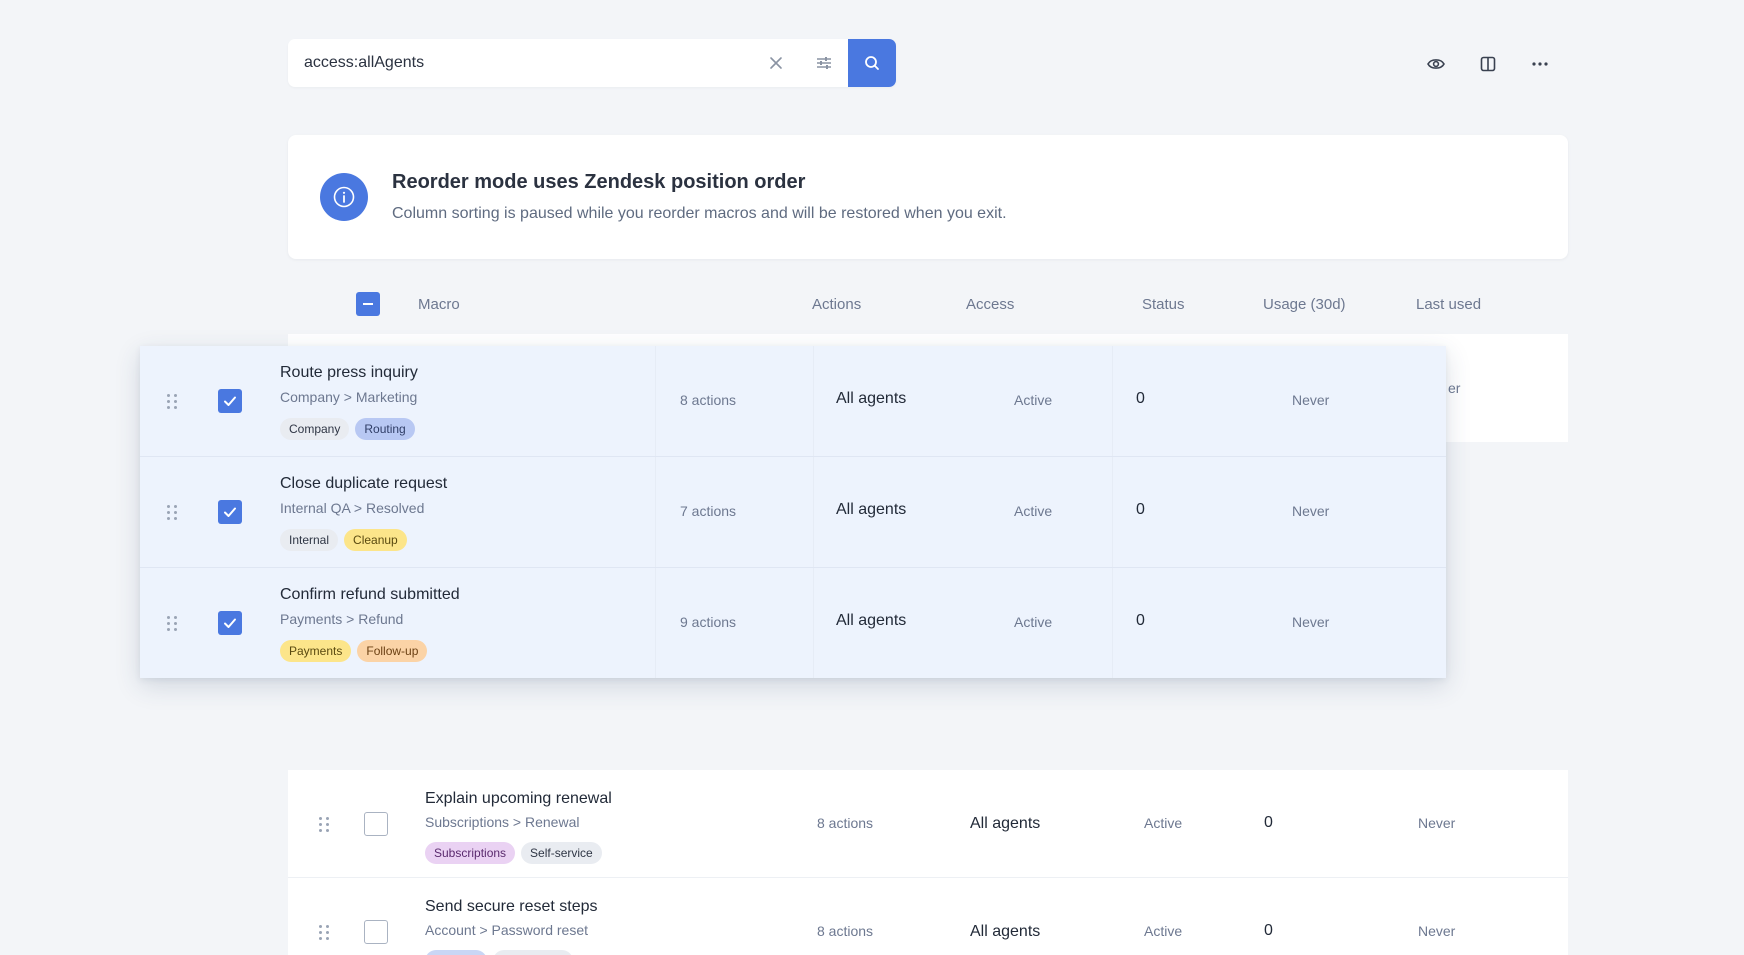 The width and height of the screenshot is (1744, 955). I want to click on preview-button, so click(1436, 64).